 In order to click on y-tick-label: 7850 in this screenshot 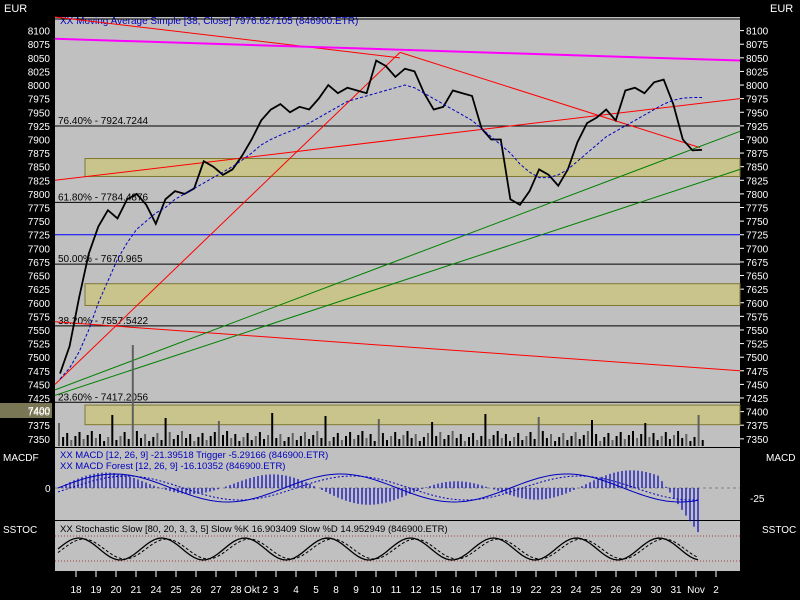, I will do `click(757, 168)`.